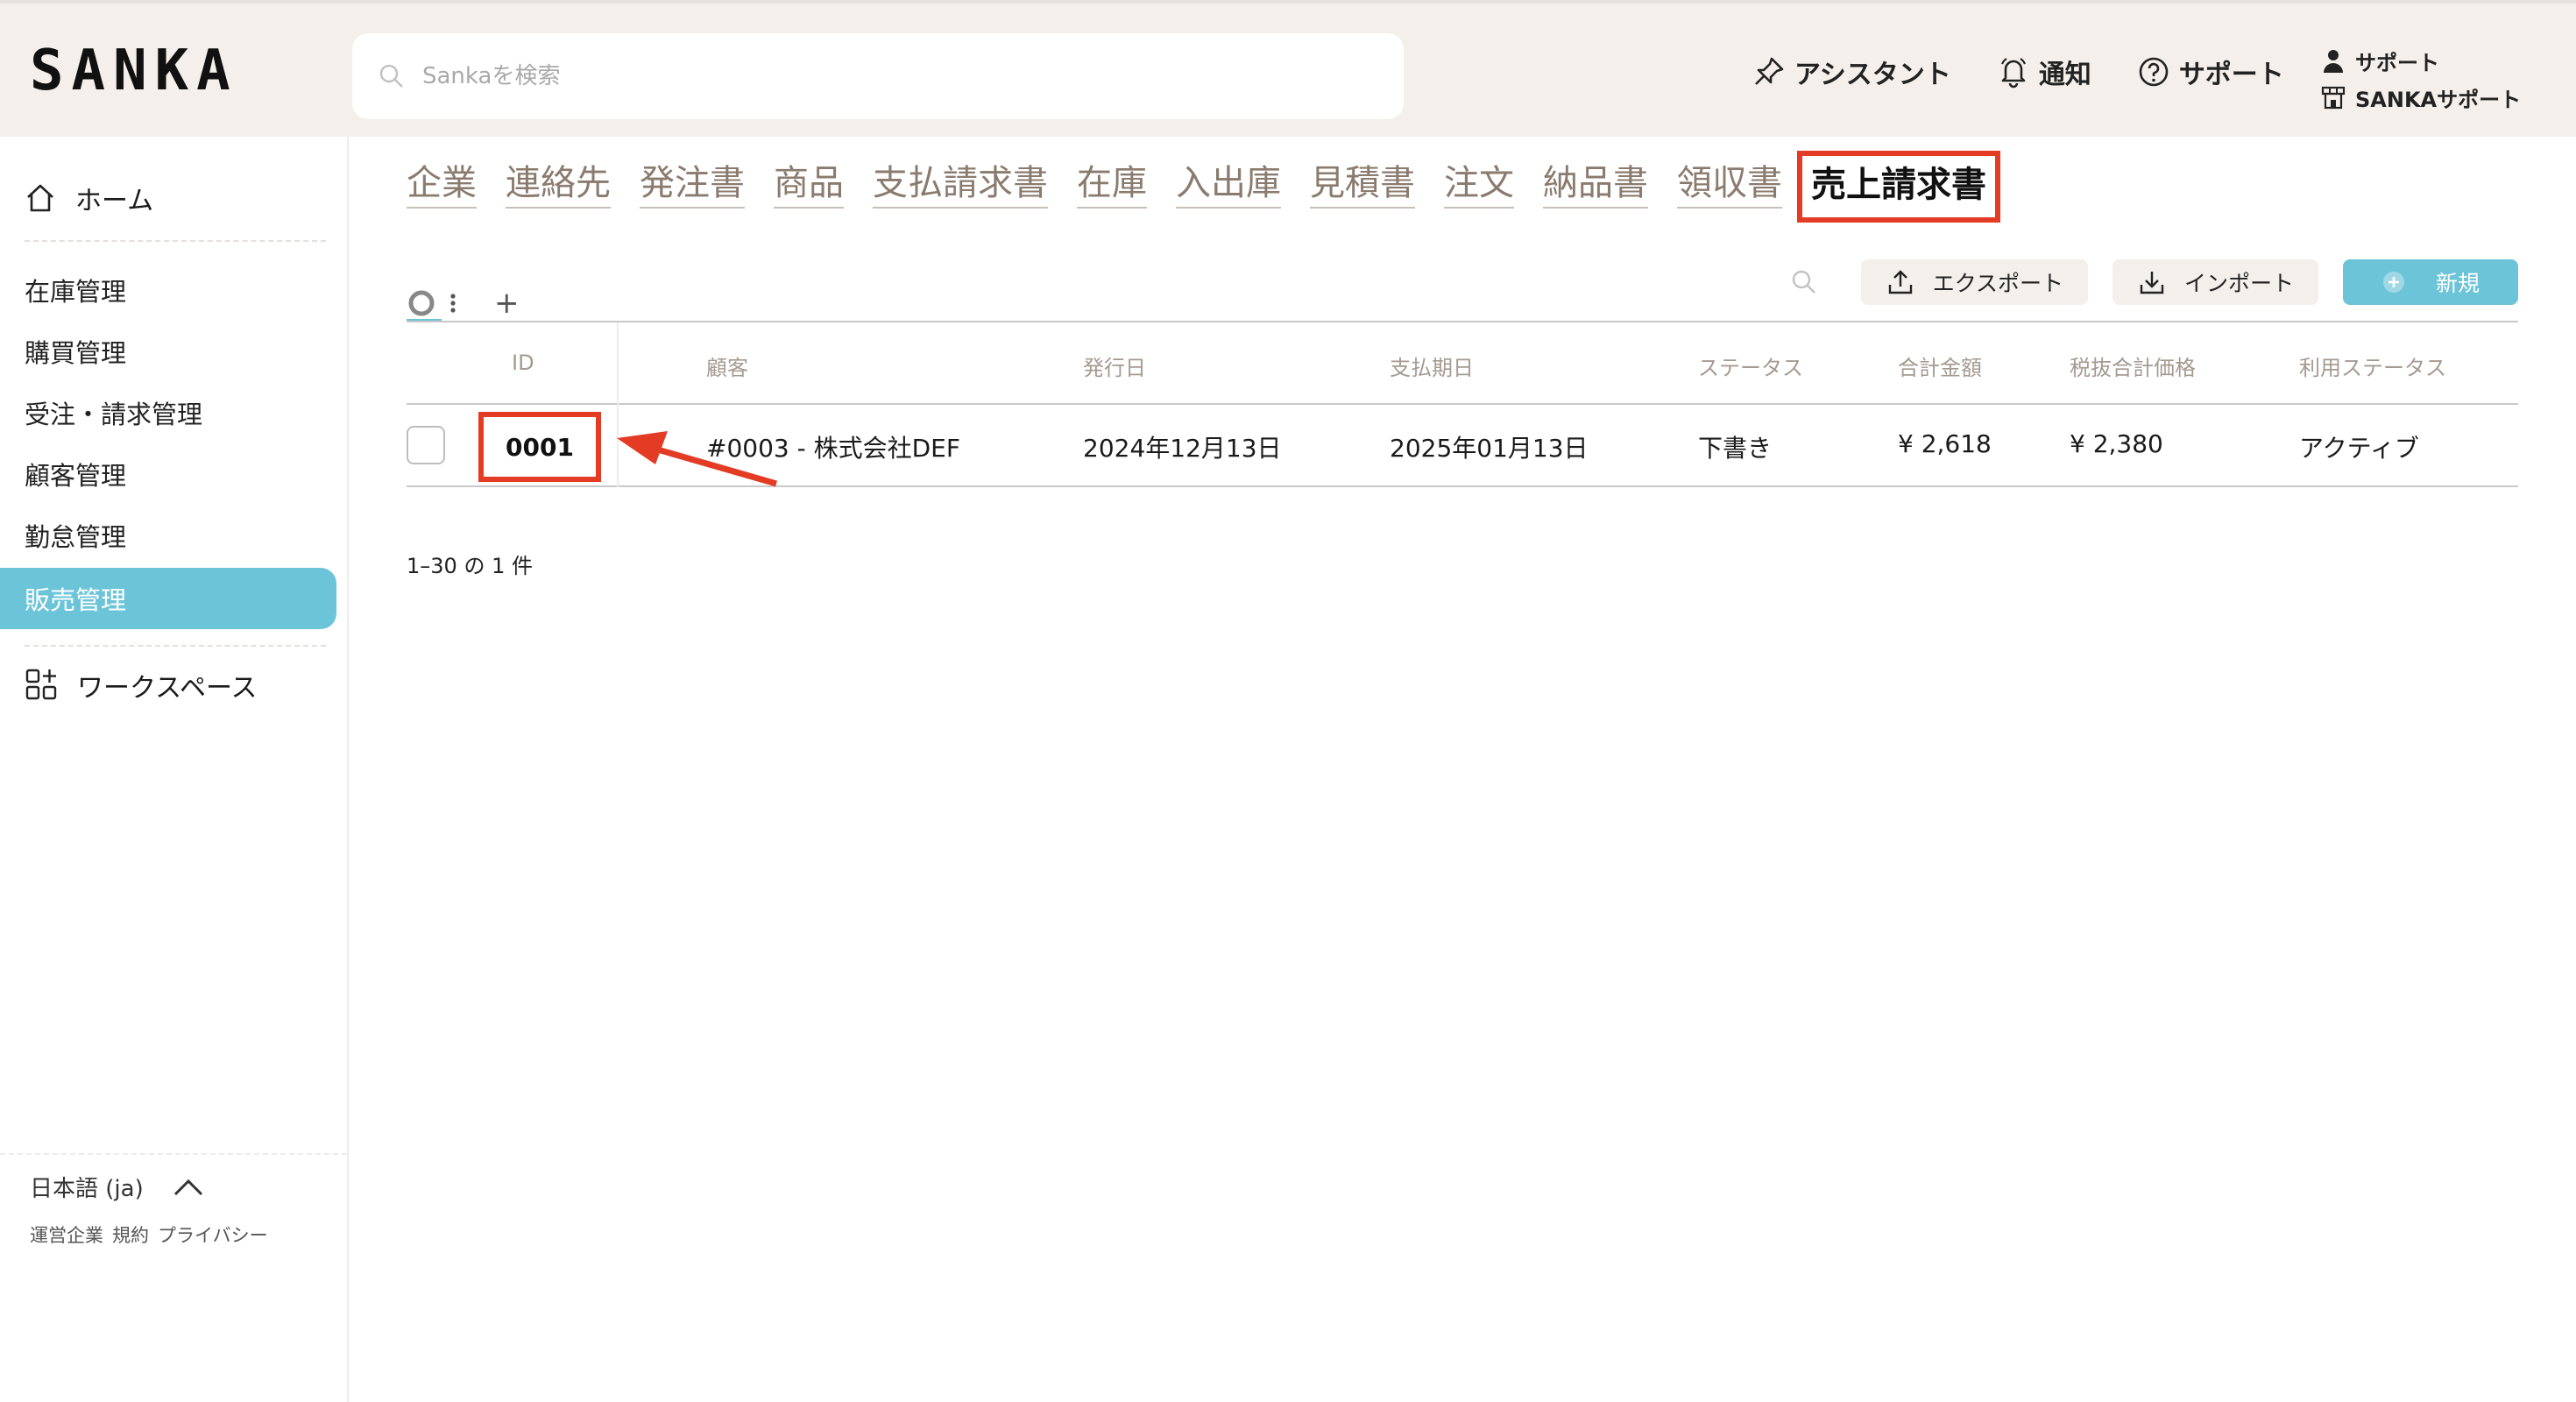  What do you see at coordinates (426, 445) in the screenshot?
I see `row-checkbox` at bounding box center [426, 445].